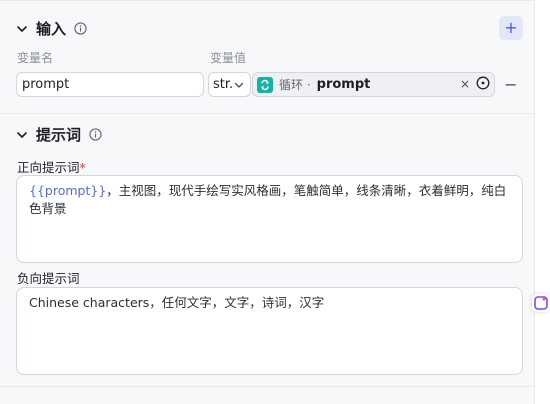 Image resolution: width=550 pixels, height=404 pixels. I want to click on negative-prompt-label-text: 负向提示词, so click(48, 278).